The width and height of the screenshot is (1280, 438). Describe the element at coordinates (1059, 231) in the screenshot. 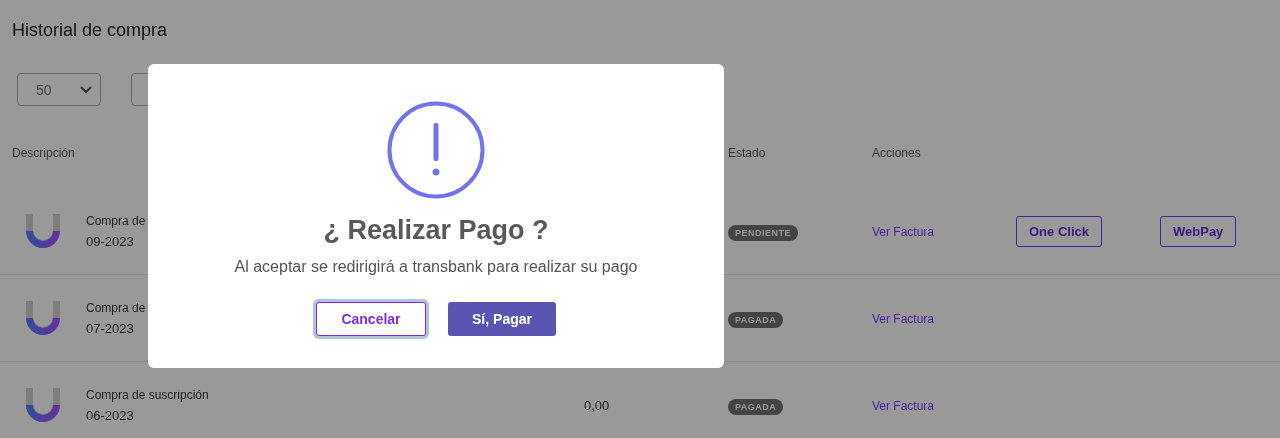

I see `payment-button: One Click` at that location.